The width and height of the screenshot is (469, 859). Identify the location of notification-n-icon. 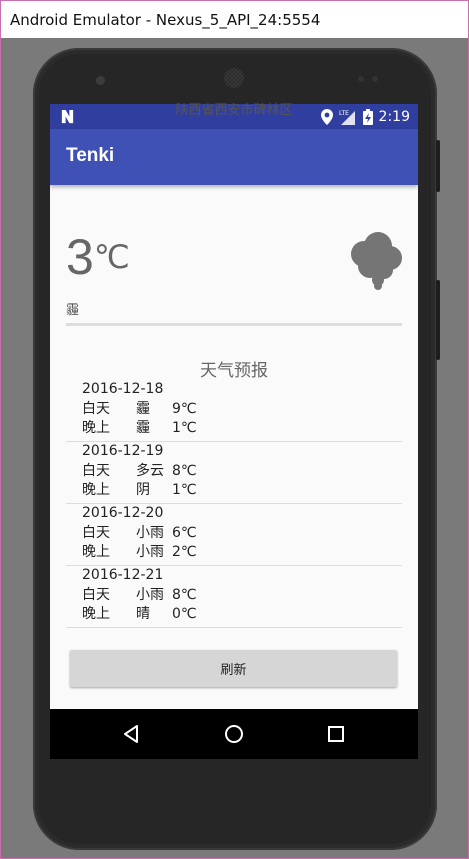
(67, 116).